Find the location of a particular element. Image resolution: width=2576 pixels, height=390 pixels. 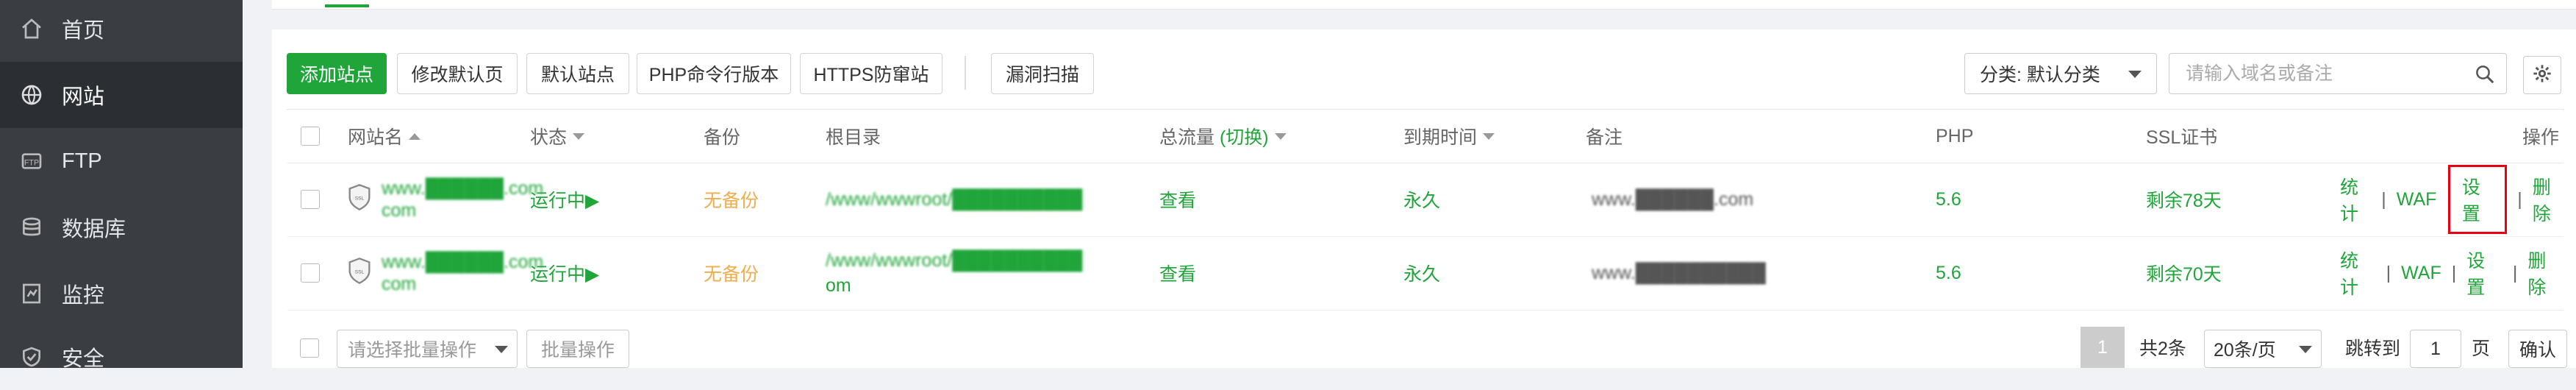

header-backup: 备份 is located at coordinates (722, 137).